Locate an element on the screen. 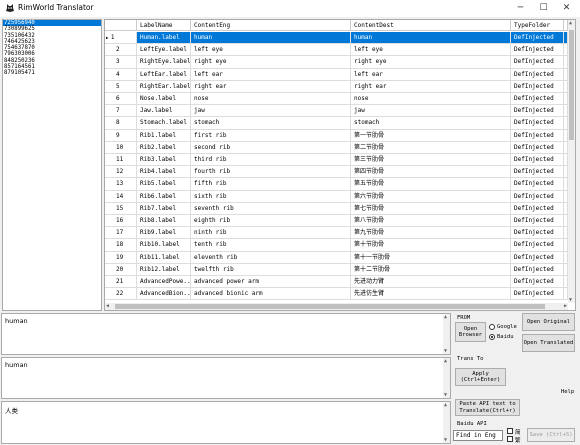 The image size is (580, 445). contenteng-cell: eleventh rib is located at coordinates (271, 257).